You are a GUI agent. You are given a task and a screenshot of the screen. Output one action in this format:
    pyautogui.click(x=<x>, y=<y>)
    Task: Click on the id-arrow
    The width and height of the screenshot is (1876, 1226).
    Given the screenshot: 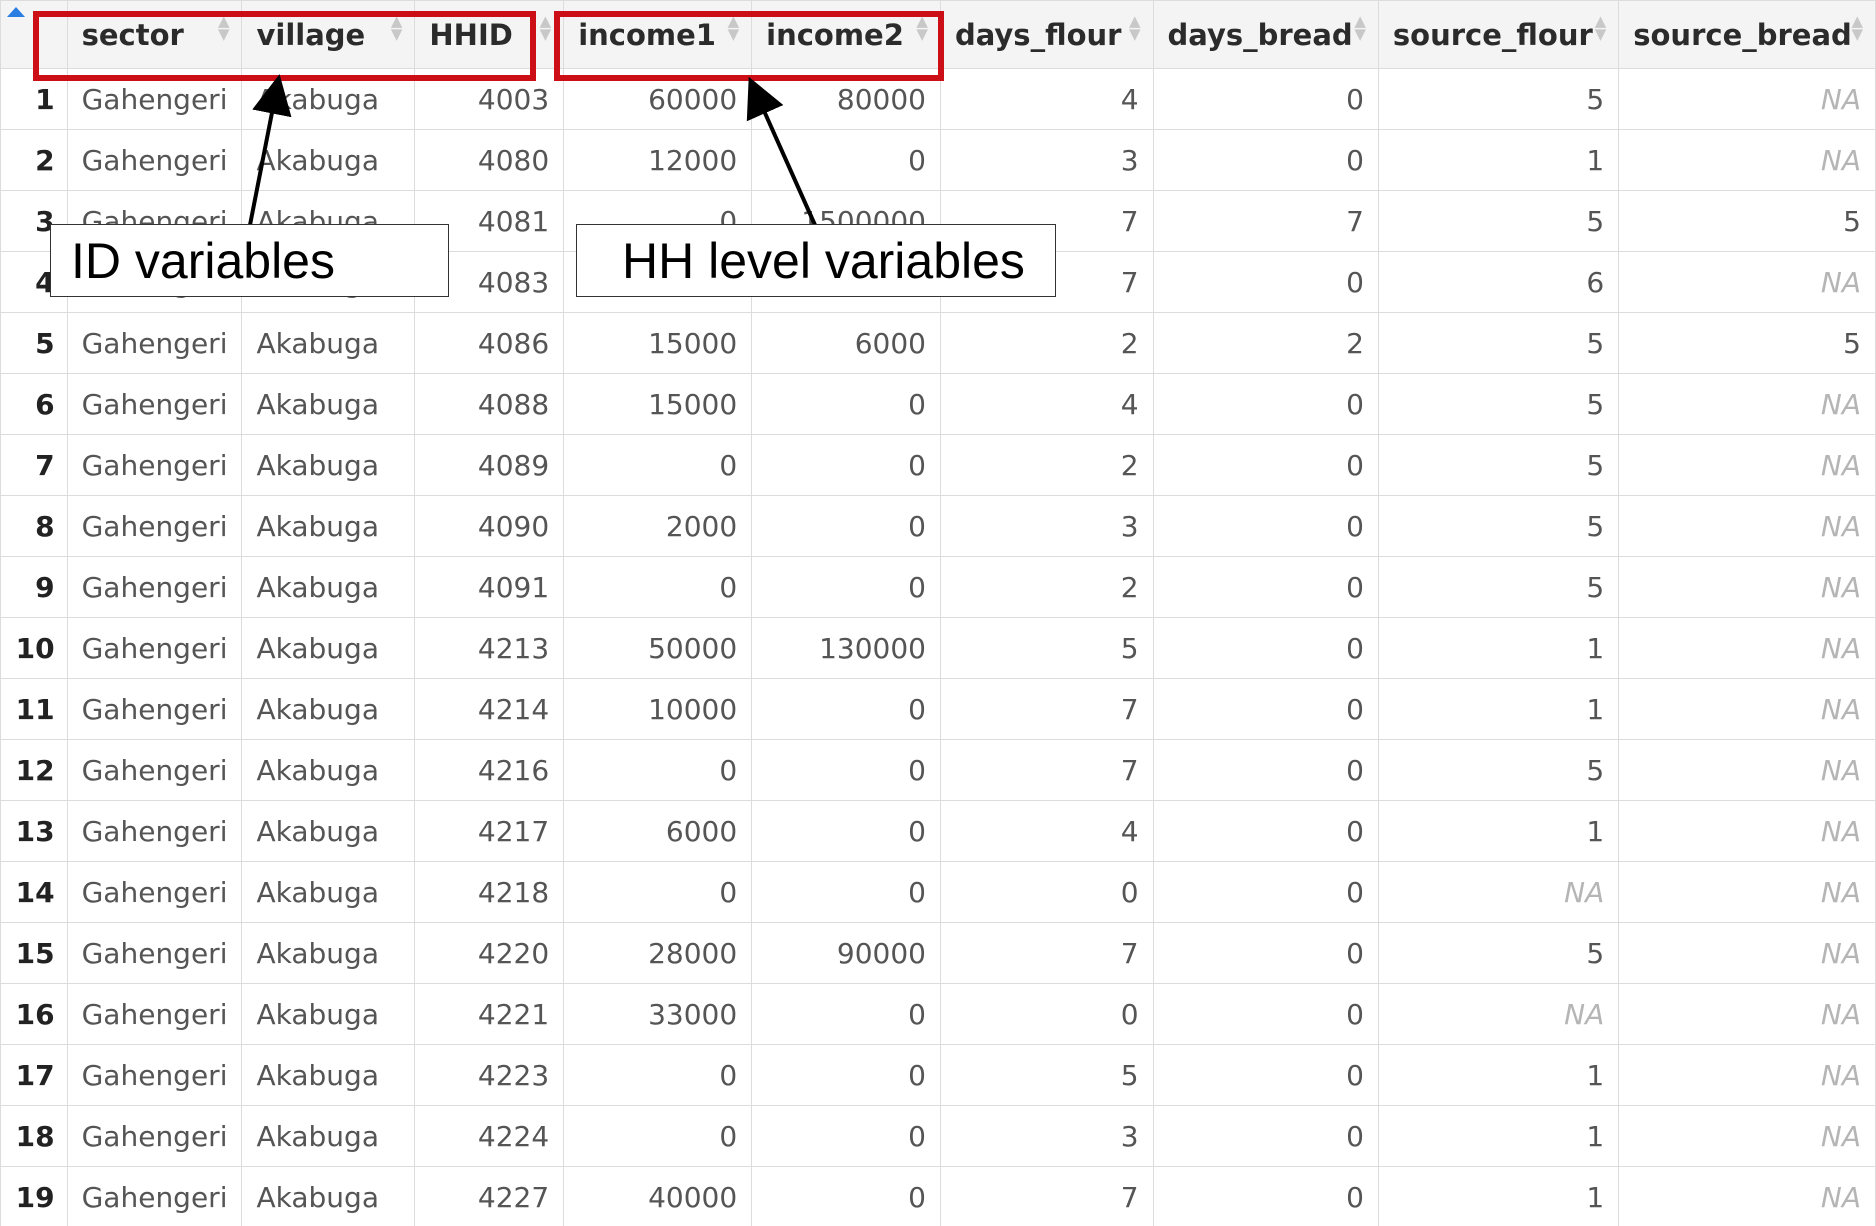 What is the action you would take?
    pyautogui.click(x=270, y=150)
    